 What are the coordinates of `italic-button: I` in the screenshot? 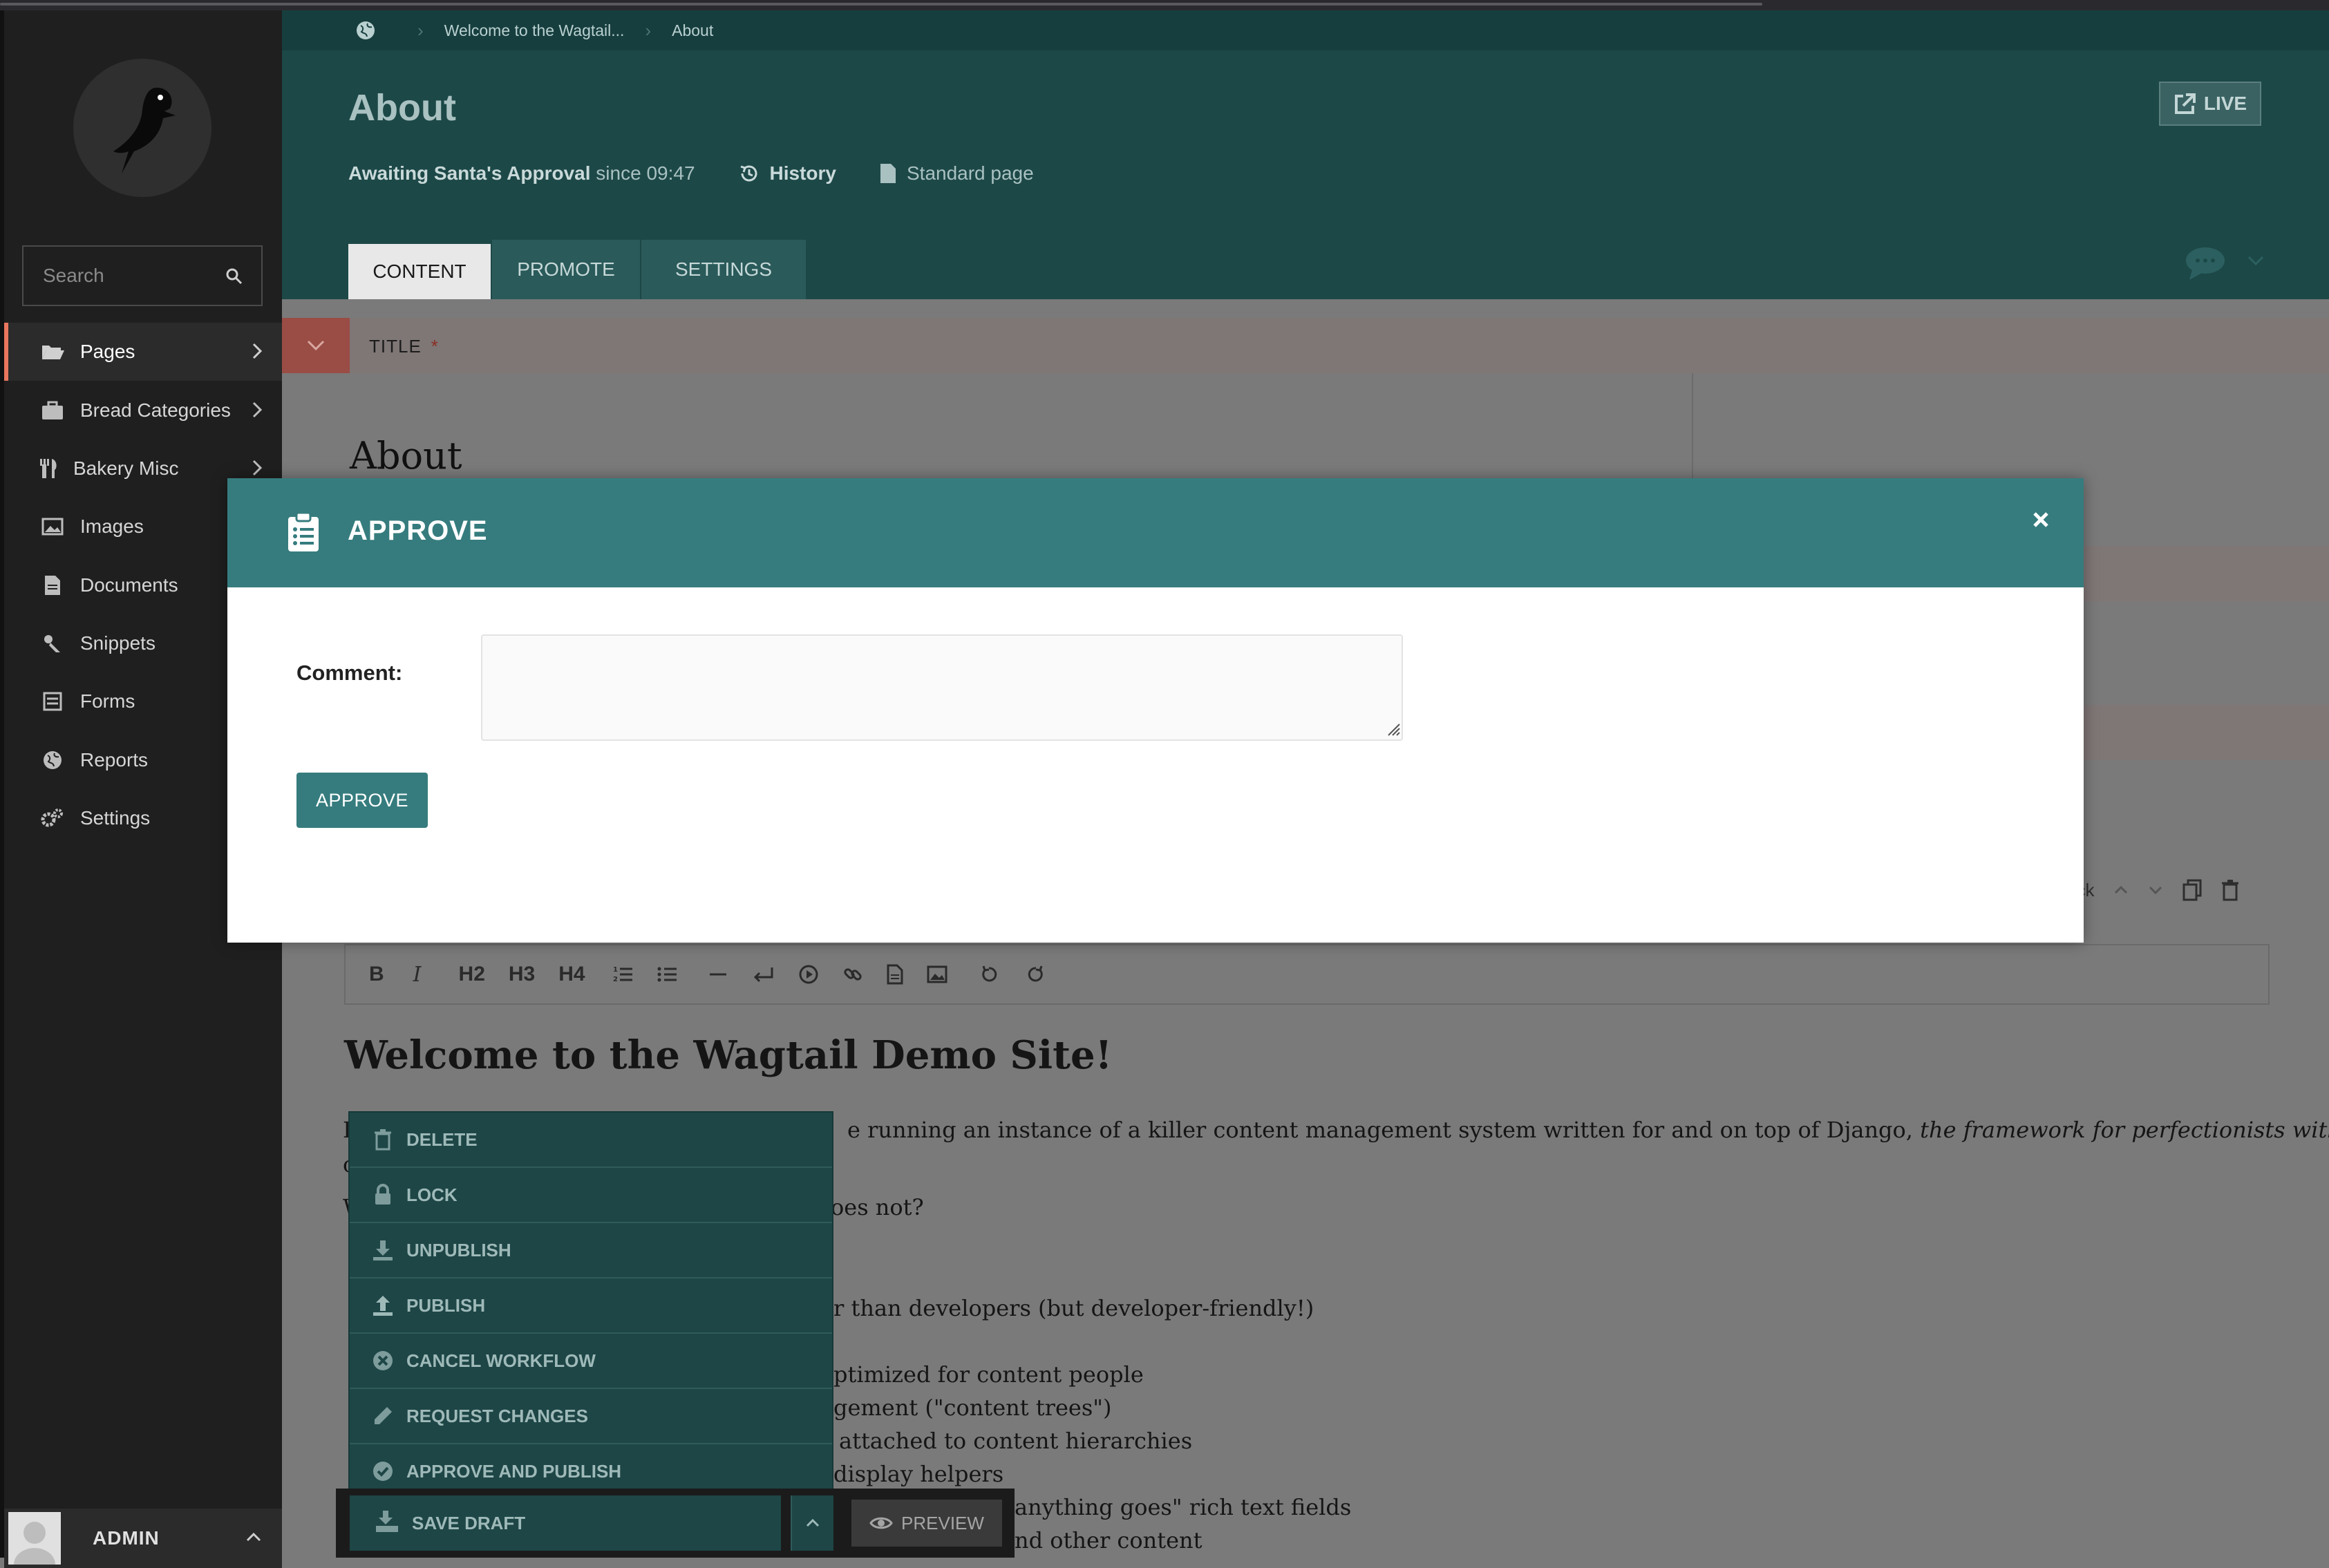 It's located at (417, 975).